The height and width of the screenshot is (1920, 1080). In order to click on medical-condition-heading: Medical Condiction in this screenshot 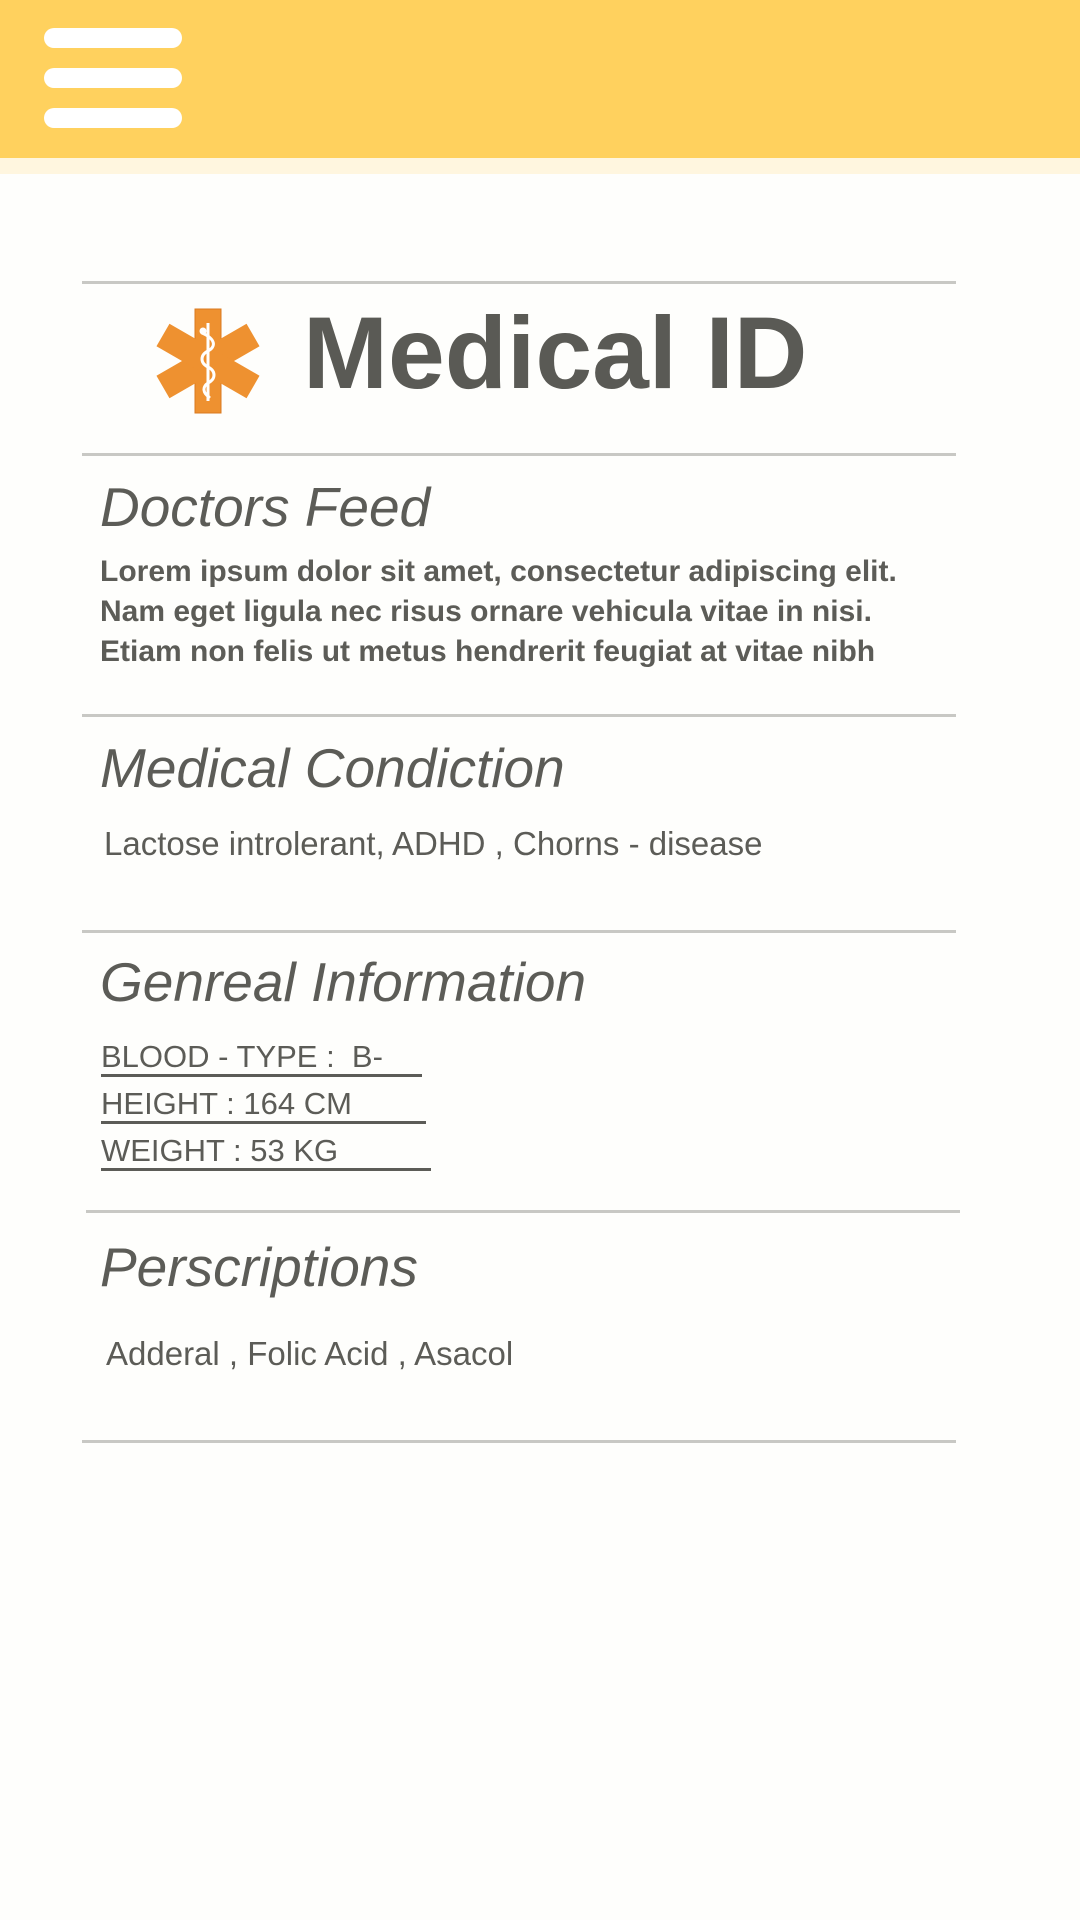, I will do `click(332, 768)`.